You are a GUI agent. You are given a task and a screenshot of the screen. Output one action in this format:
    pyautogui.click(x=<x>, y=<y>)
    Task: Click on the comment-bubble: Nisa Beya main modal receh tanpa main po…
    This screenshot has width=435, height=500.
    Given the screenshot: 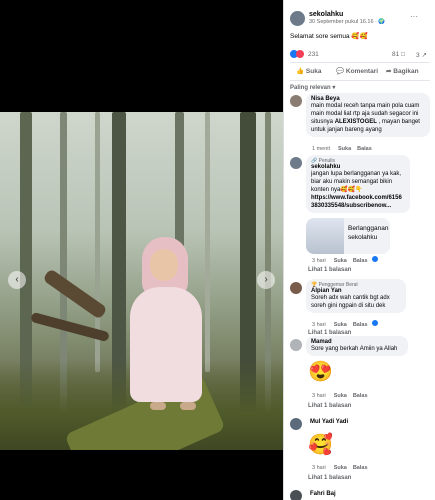 What is the action you would take?
    pyautogui.click(x=368, y=115)
    